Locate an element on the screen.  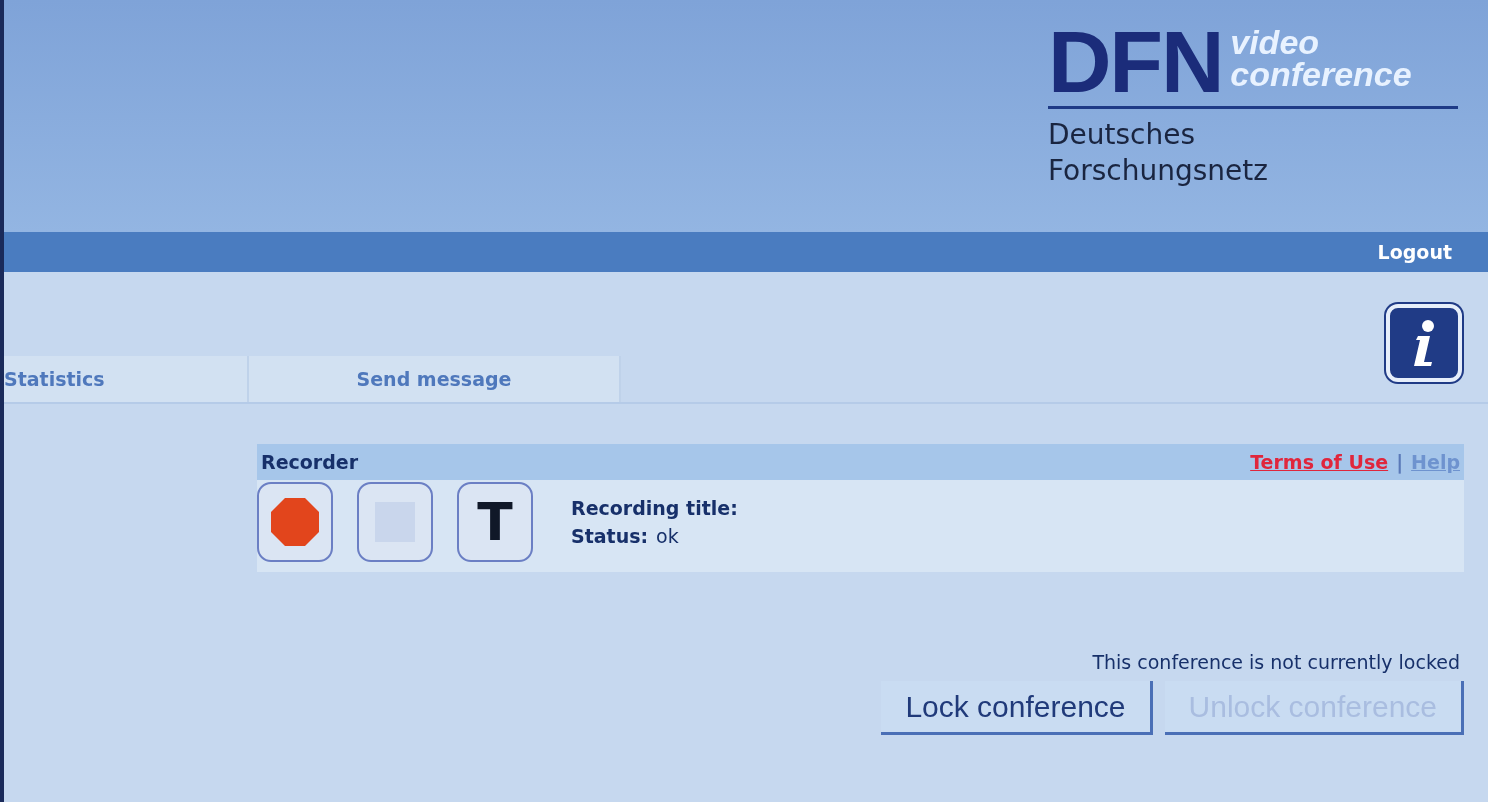
record-button is located at coordinates (295, 522).